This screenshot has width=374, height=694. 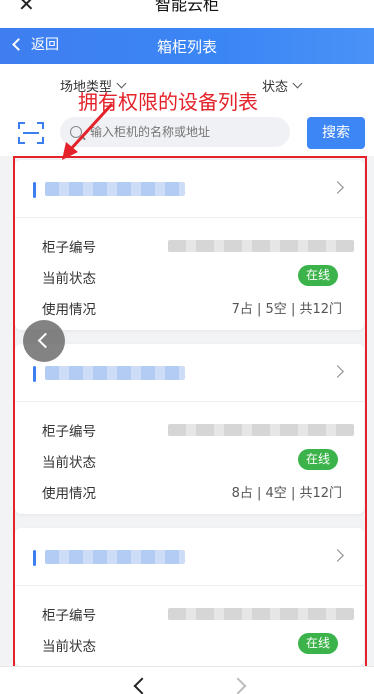 I want to click on status-filter: 状态, so click(x=282, y=85).